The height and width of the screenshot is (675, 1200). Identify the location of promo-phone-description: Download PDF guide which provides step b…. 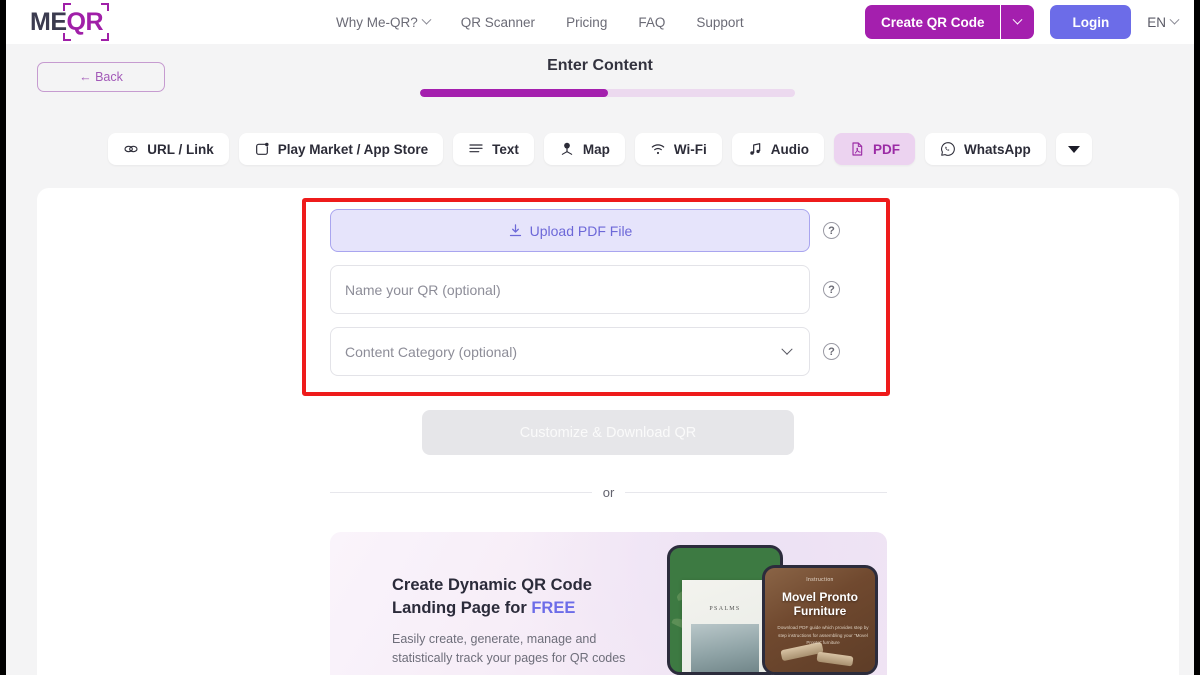
(823, 635).